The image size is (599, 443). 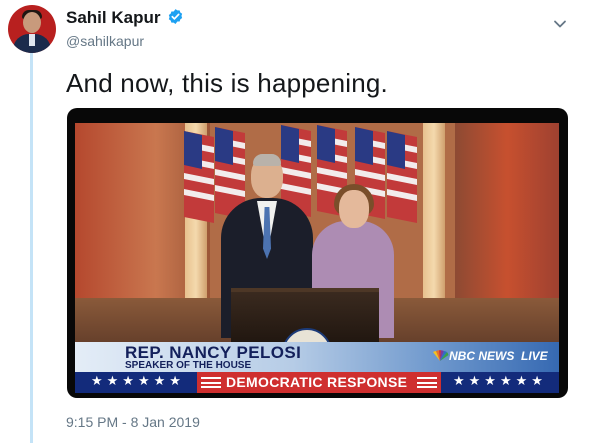 I want to click on event-banner: ★★★★★★ DEMOCRATIC RESPONSE ★★★★★★, so click(x=317, y=382).